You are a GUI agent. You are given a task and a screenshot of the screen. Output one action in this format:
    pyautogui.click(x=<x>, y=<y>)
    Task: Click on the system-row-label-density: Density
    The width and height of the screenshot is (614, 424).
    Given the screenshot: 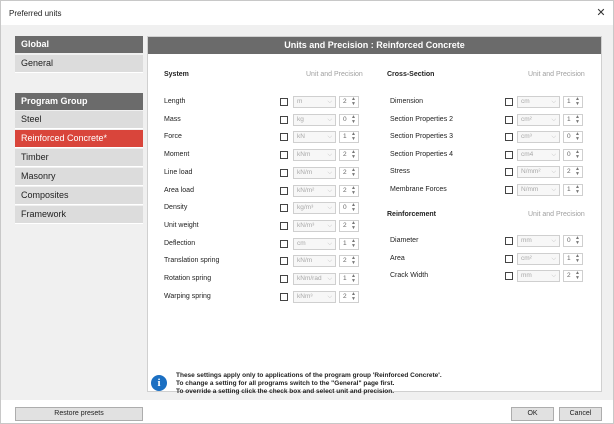 What is the action you would take?
    pyautogui.click(x=176, y=207)
    